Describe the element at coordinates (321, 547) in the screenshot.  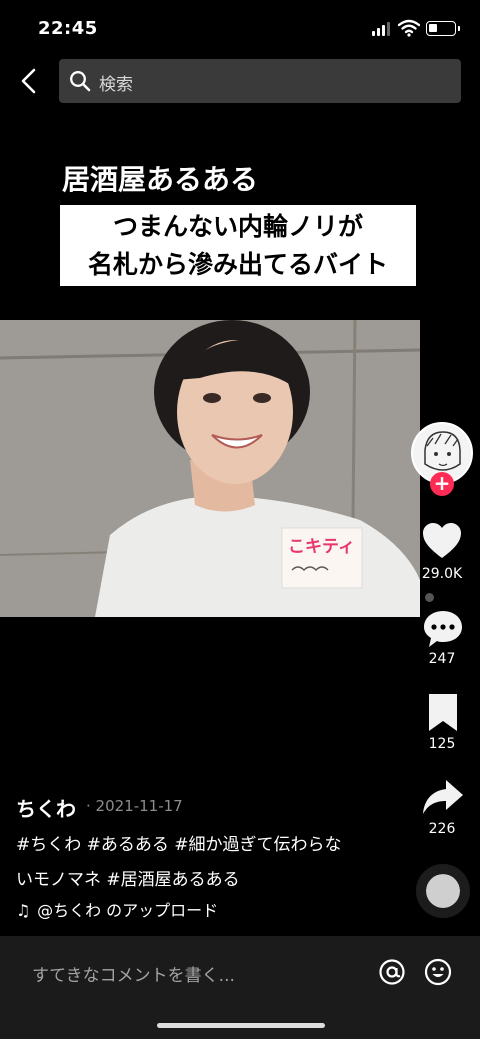
I see `name-tag-text: こキティ` at that location.